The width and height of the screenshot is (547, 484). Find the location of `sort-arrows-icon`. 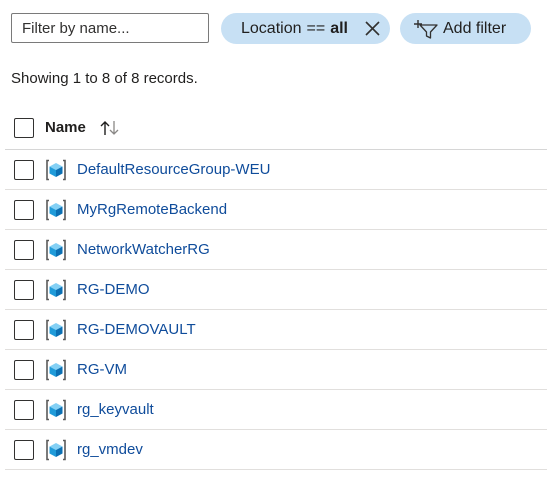

sort-arrows-icon is located at coordinates (110, 128).